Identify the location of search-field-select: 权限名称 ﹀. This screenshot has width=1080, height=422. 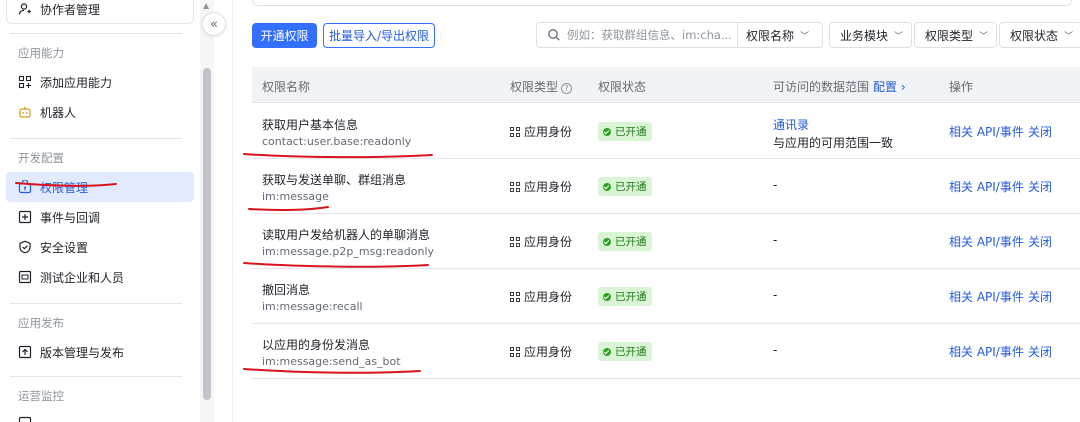
(779, 35).